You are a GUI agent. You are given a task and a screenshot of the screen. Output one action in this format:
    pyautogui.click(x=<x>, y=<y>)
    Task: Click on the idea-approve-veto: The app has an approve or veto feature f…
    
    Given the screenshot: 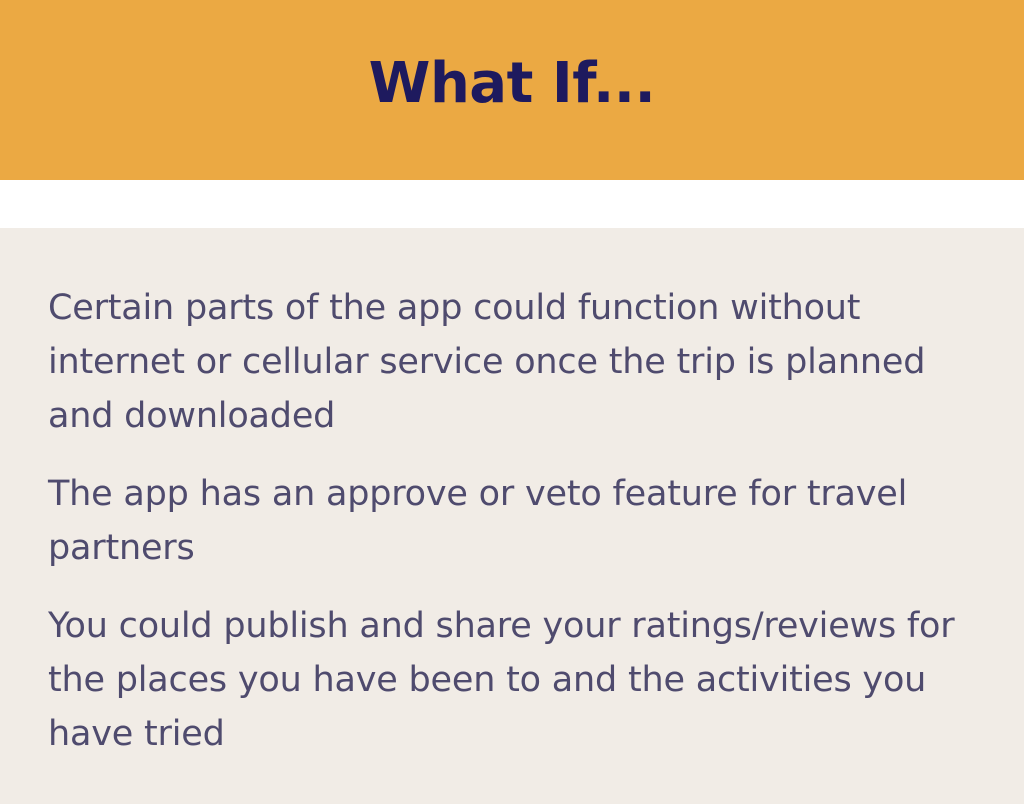 What is the action you would take?
    pyautogui.click(x=478, y=521)
    